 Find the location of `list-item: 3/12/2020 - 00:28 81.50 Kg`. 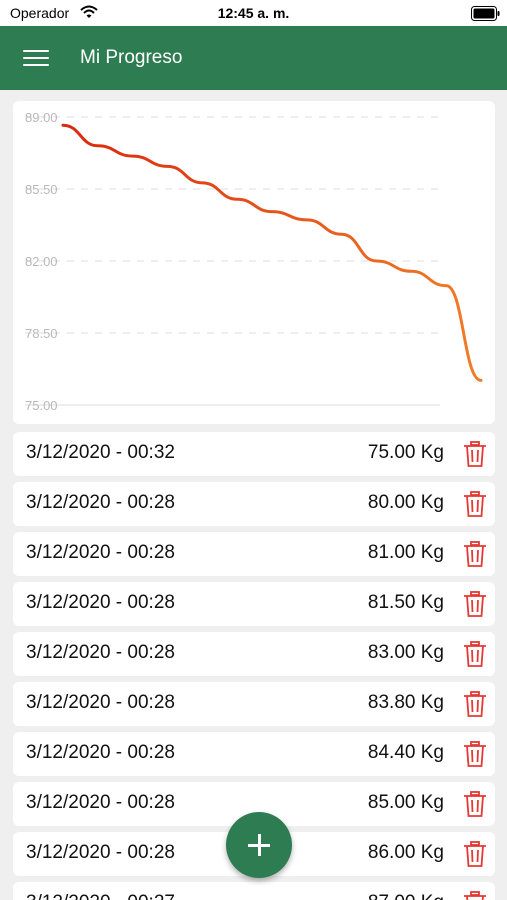

list-item: 3/12/2020 - 00:28 81.50 Kg is located at coordinates (254, 604).